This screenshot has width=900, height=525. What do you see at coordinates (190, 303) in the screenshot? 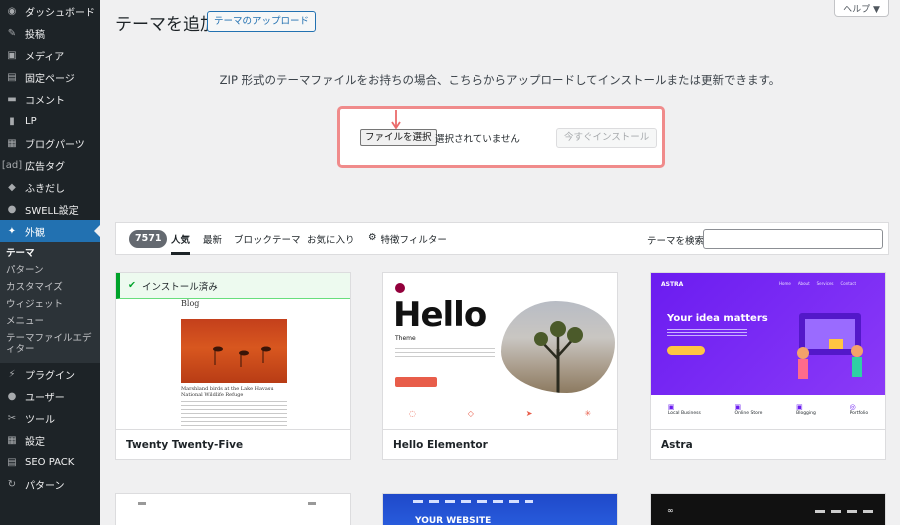
I see `preview-heading: Blog` at bounding box center [190, 303].